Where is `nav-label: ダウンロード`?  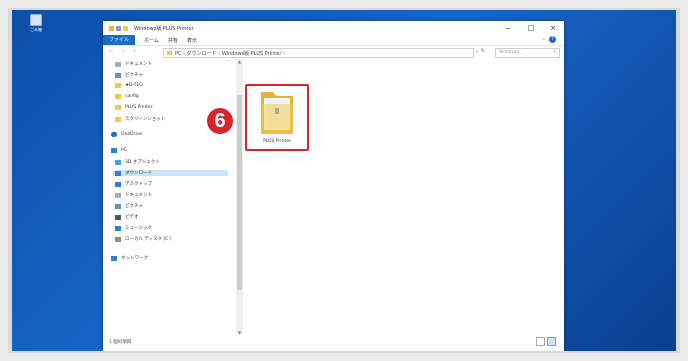
nav-label: ダウンロード is located at coordinates (138, 173).